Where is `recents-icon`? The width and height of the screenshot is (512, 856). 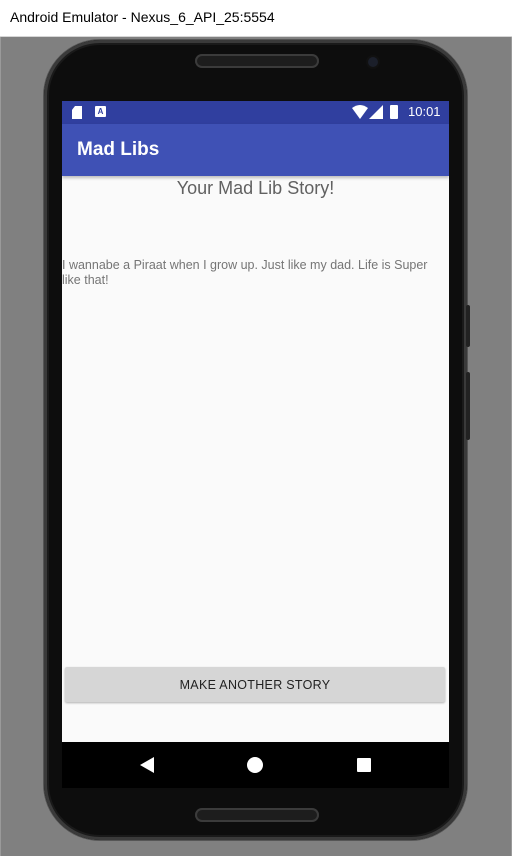 recents-icon is located at coordinates (364, 765).